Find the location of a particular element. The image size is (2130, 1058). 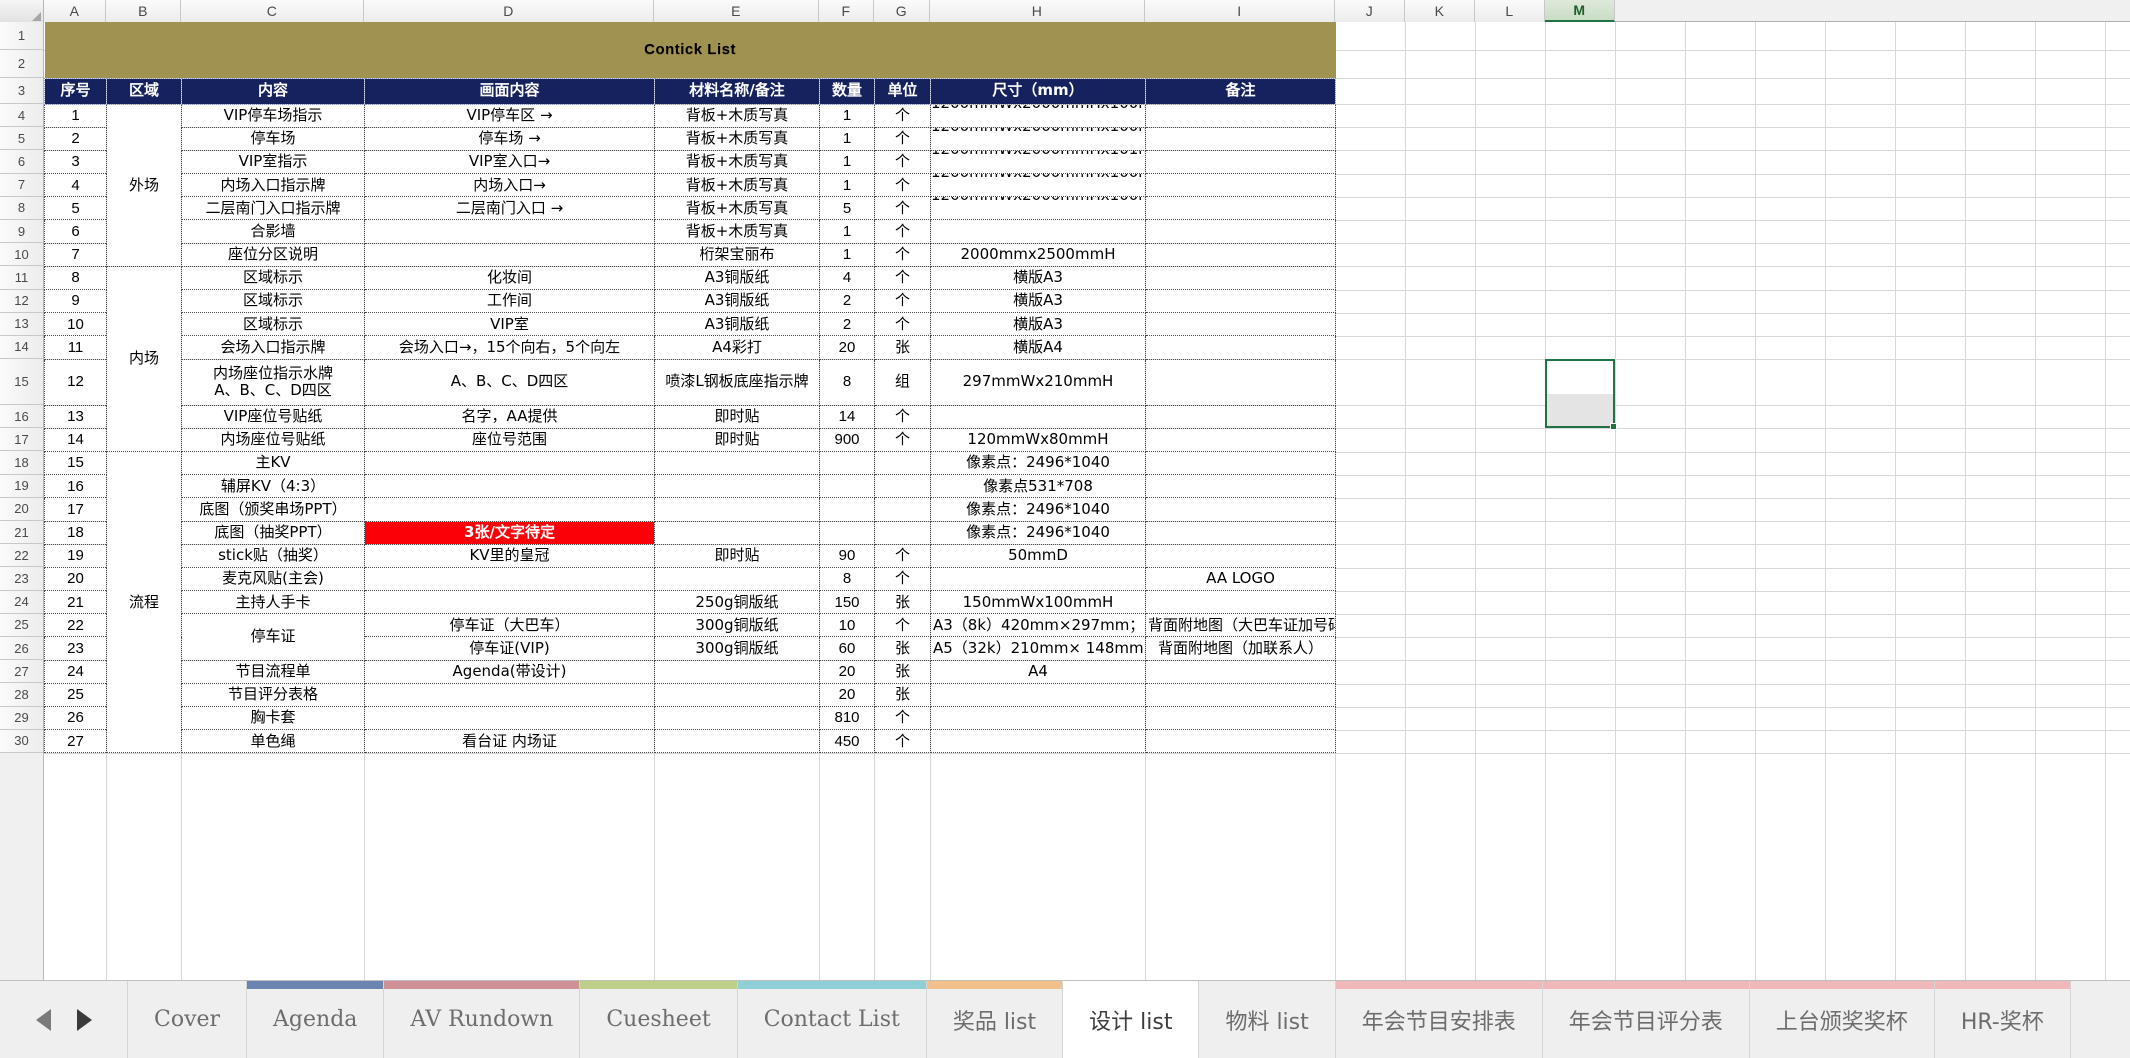

cell-no: 13 is located at coordinates (75, 416).